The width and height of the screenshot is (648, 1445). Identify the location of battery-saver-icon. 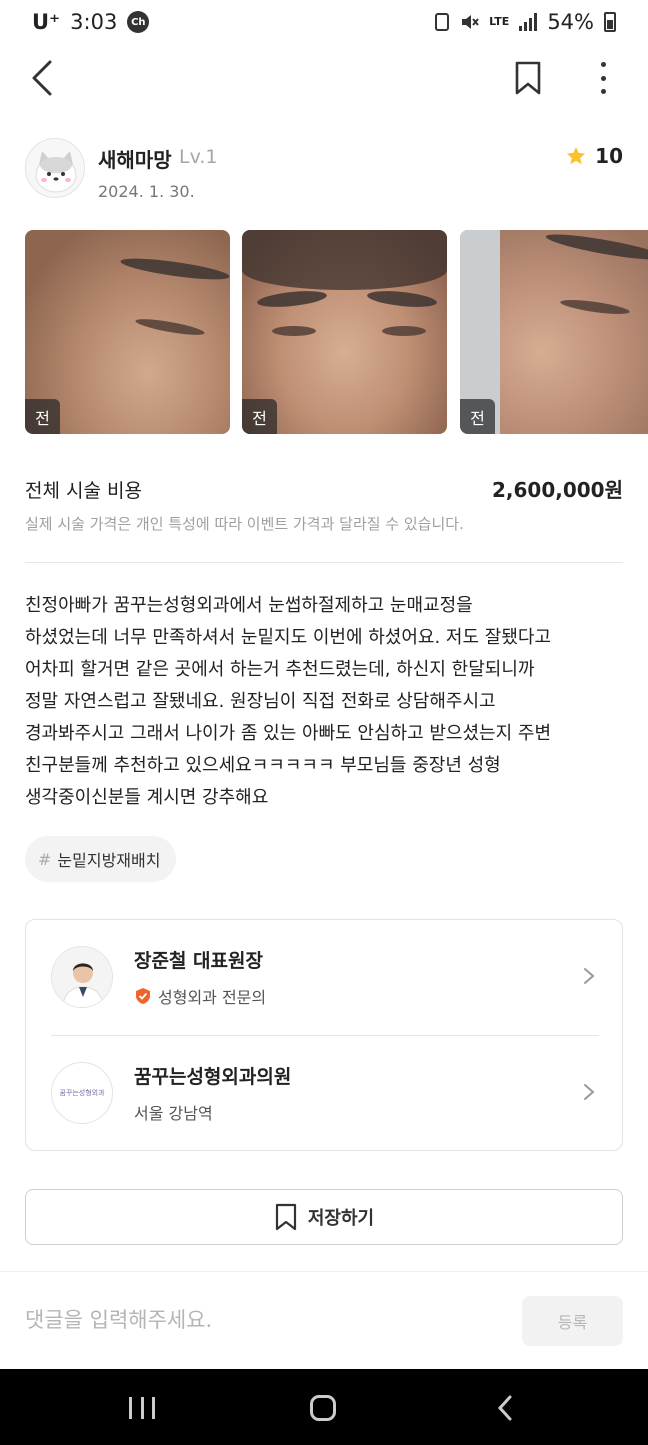
(442, 22).